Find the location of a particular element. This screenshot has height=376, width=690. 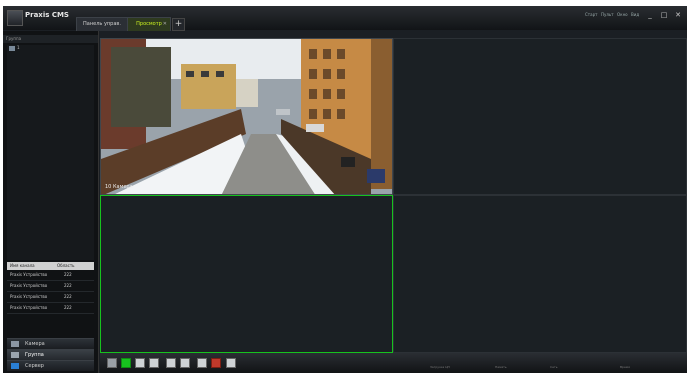

table-header: Имя канала Область is located at coordinates (50, 266).